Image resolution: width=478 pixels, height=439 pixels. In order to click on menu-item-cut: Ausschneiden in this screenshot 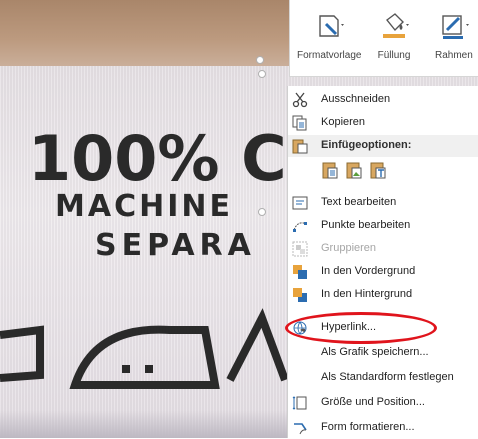, I will do `click(383, 100)`.